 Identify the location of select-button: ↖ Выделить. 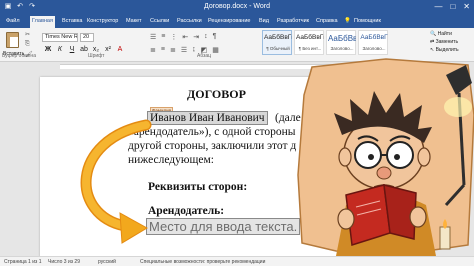
(444, 50).